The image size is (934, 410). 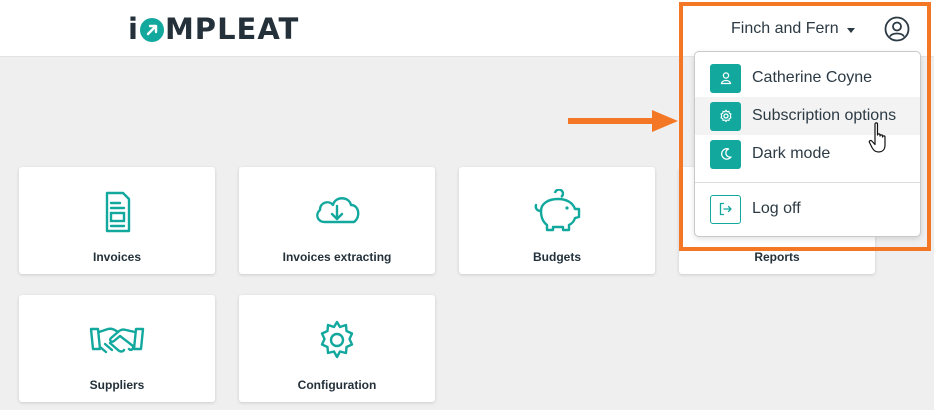 I want to click on tile-suppliers: Suppliers, so click(x=117, y=348).